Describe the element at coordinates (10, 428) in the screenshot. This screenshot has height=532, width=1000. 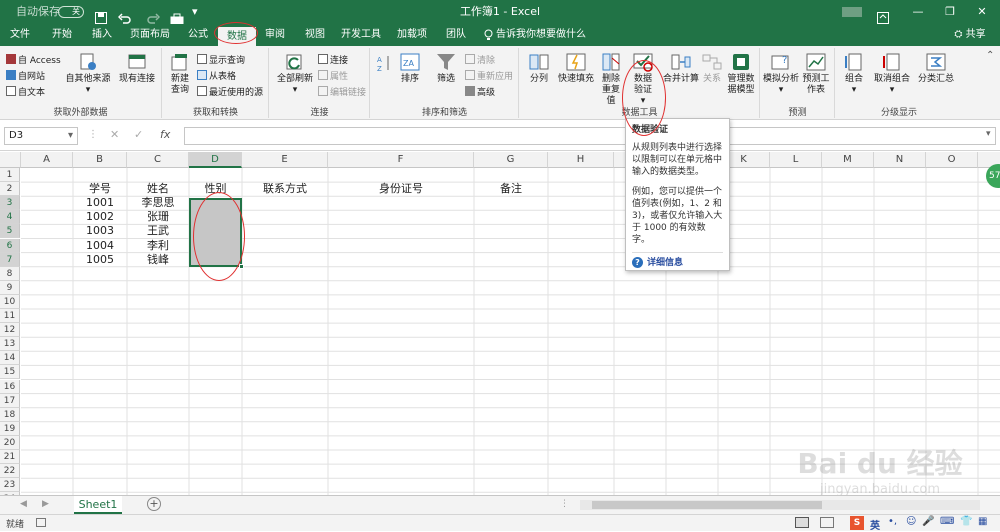
I see `row-header-19: 19` at that location.